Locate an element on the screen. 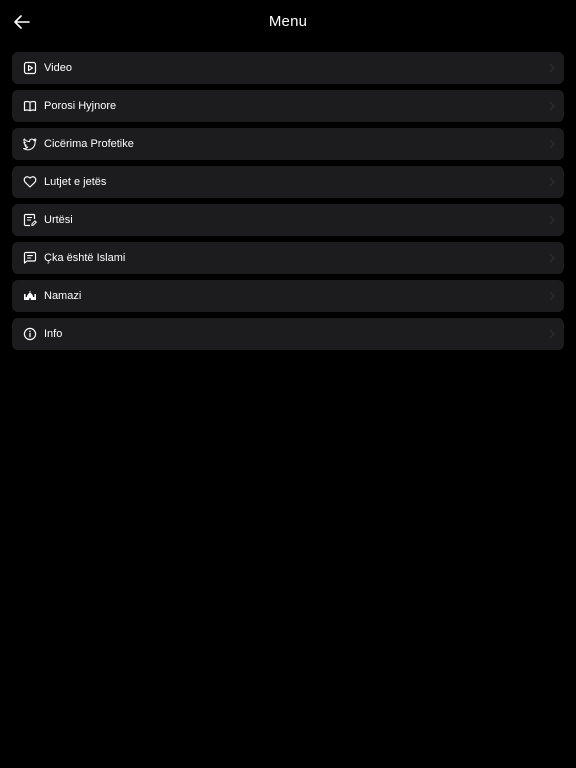 The height and width of the screenshot is (768, 576). menu-item-video: Video is located at coordinates (288, 68).